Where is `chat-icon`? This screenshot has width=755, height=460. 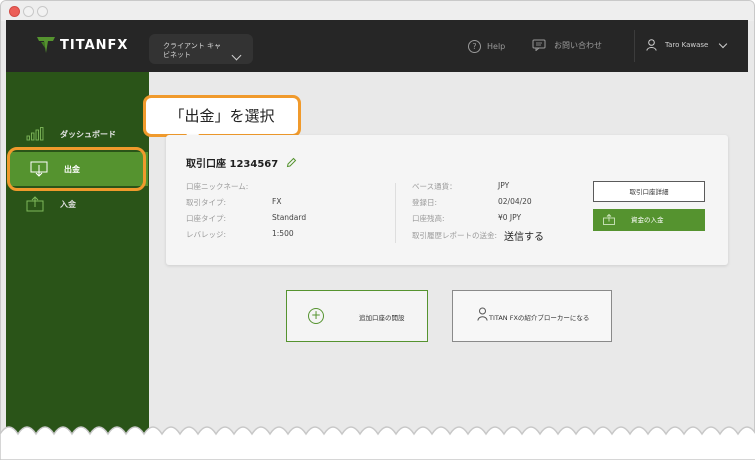
chat-icon is located at coordinates (539, 45).